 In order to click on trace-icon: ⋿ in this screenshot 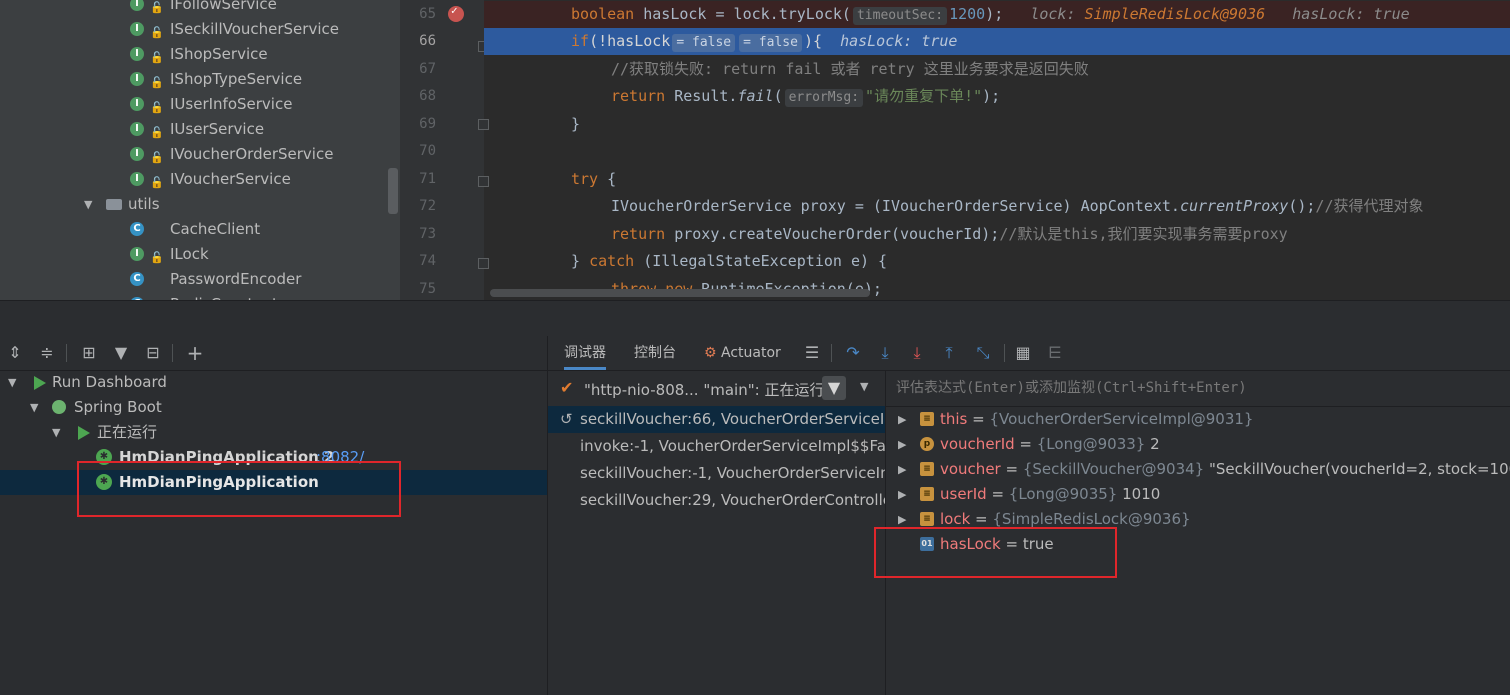, I will do `click(1055, 352)`.